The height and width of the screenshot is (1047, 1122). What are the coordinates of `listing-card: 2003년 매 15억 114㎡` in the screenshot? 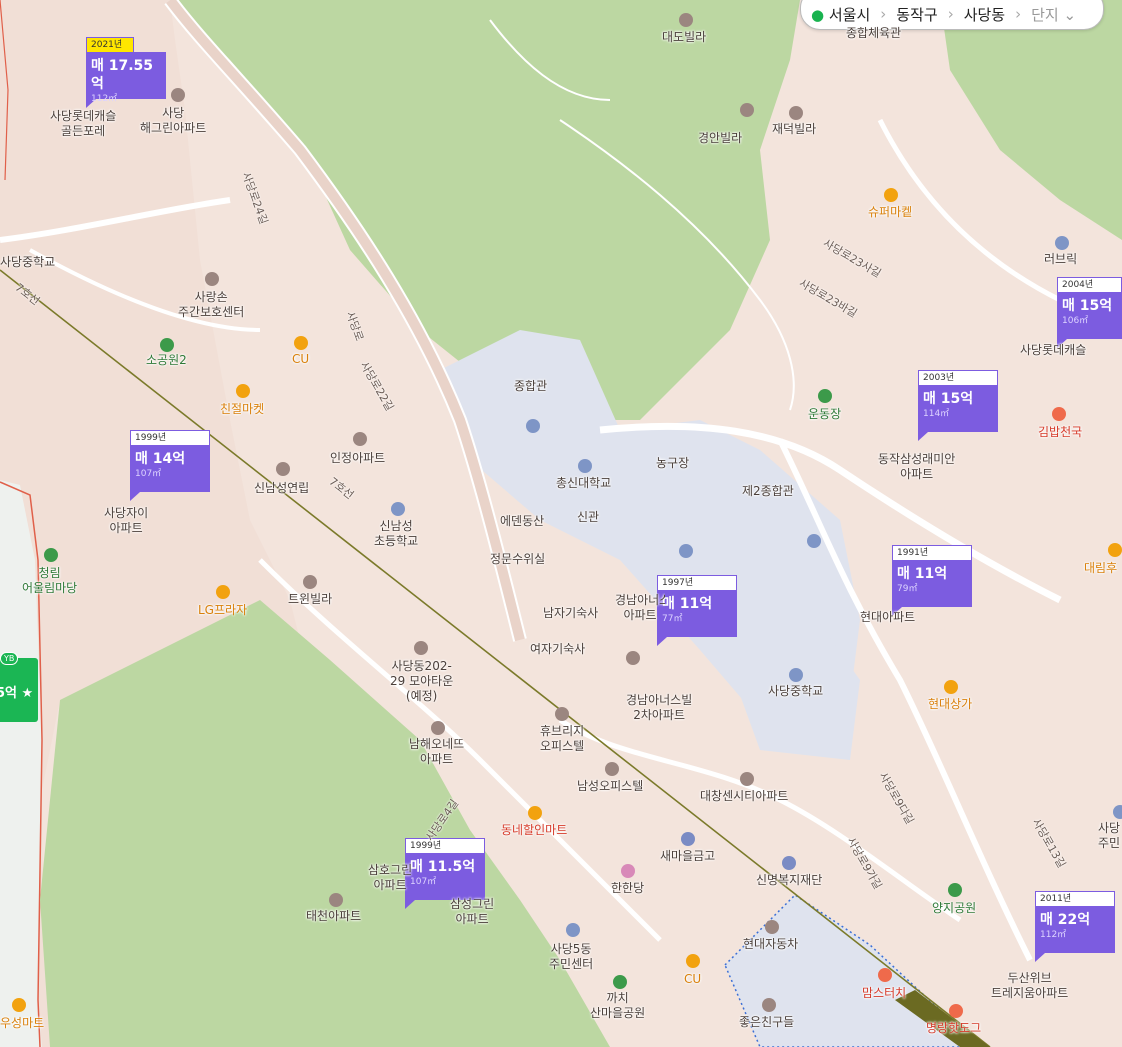 It's located at (958, 405).